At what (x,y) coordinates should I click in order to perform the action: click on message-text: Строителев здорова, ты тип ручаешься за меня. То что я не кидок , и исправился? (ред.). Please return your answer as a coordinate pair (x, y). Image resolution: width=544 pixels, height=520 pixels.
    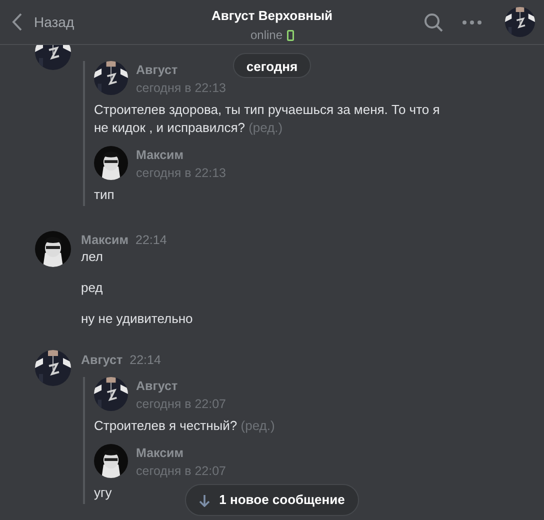
    Looking at the image, I should click on (267, 119).